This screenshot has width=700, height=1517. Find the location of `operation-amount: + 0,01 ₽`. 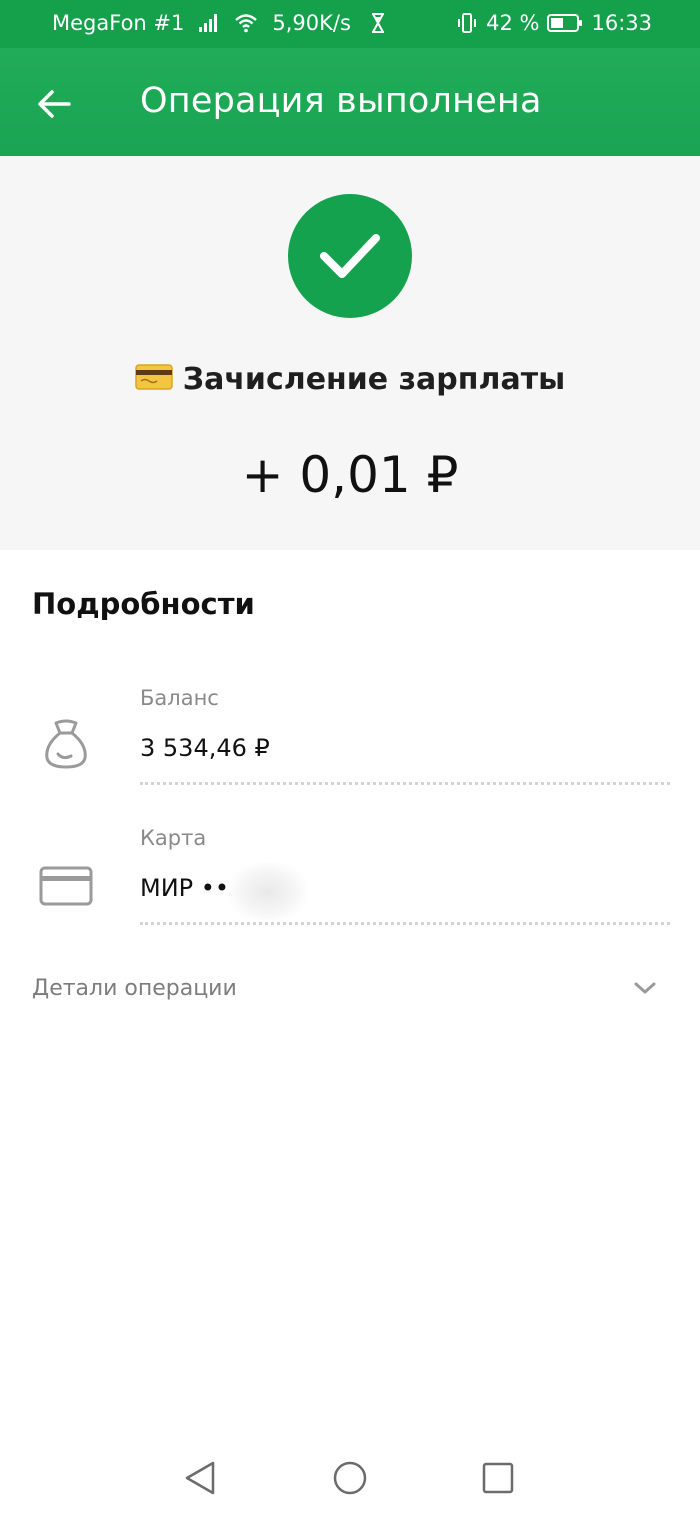

operation-amount: + 0,01 ₽ is located at coordinates (350, 475).